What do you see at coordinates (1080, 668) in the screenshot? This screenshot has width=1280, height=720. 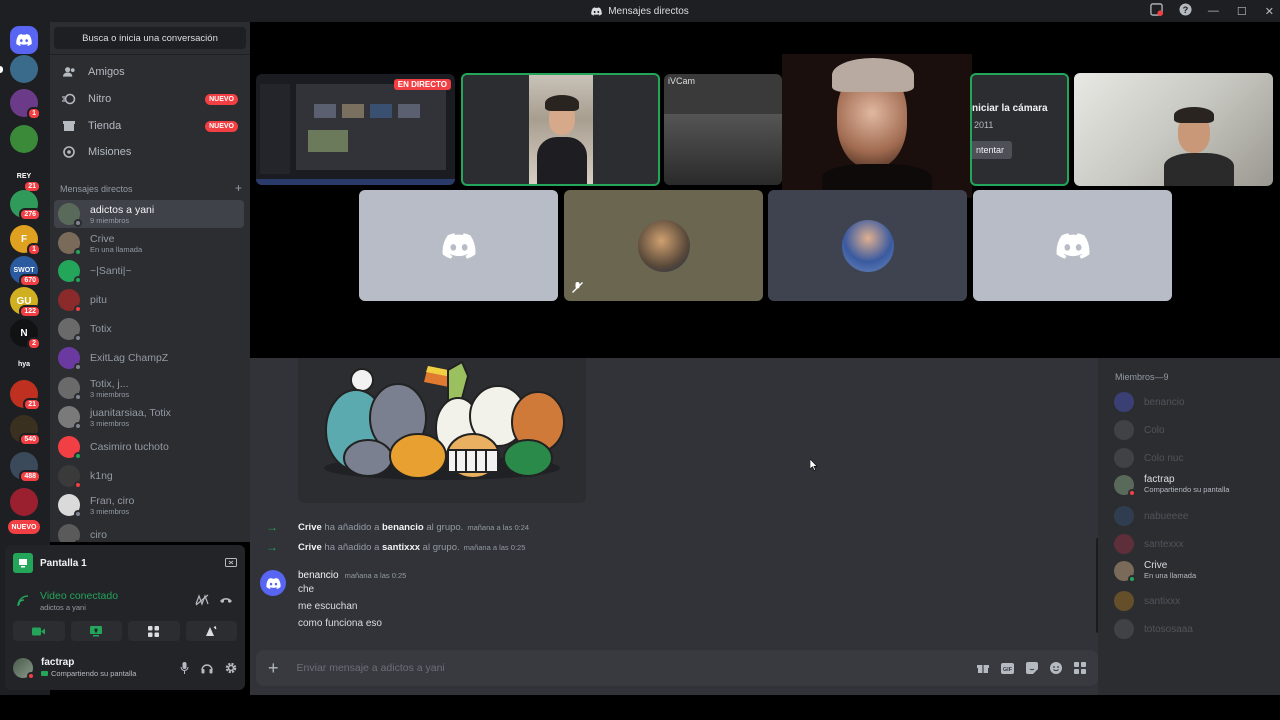 I see `apps-icon` at bounding box center [1080, 668].